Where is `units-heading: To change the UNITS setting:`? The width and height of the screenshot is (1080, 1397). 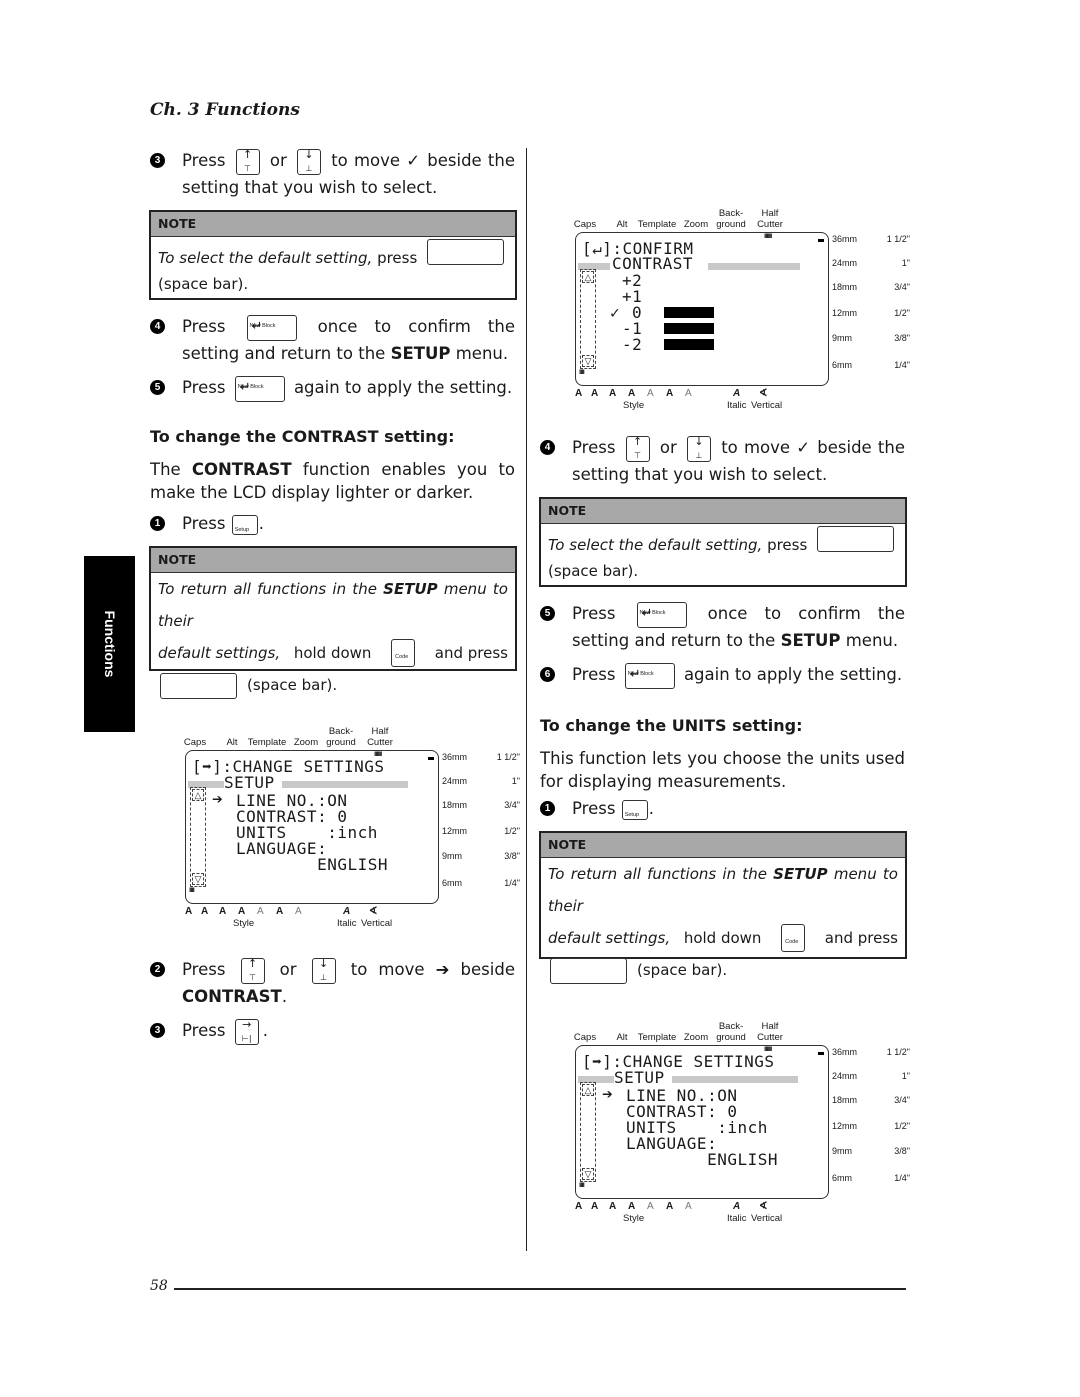 units-heading: To change the UNITS setting: is located at coordinates (671, 725).